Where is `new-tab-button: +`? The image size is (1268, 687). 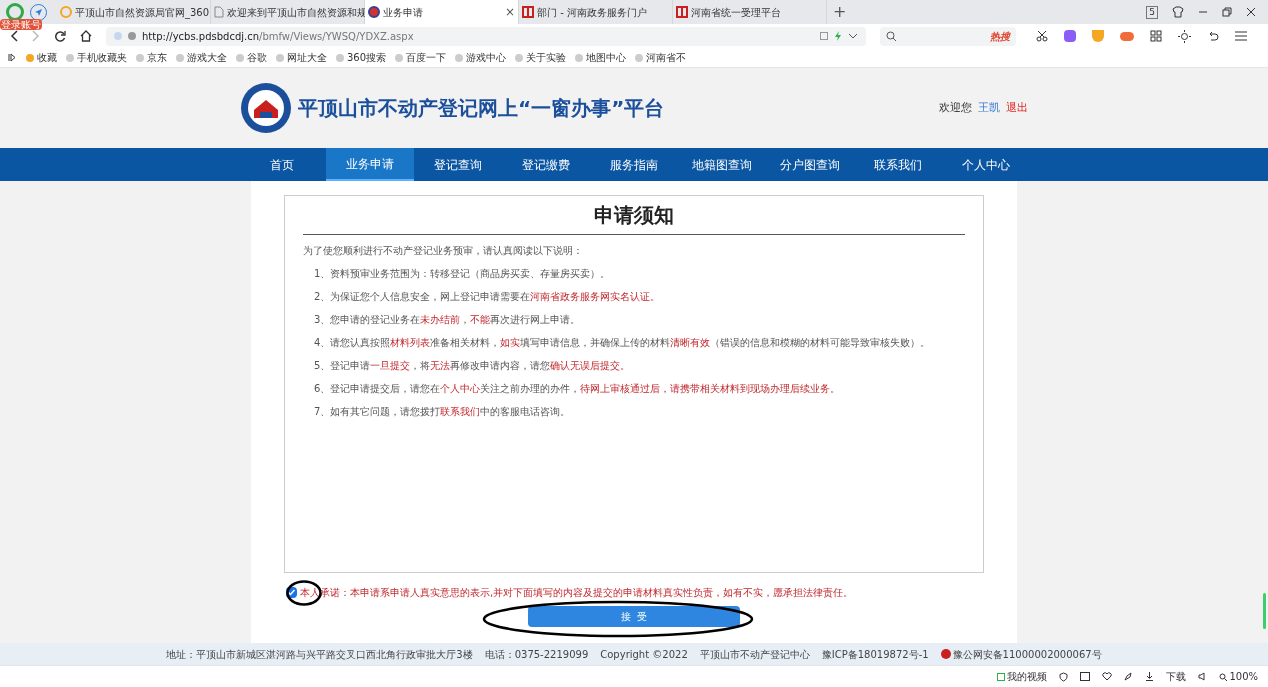
new-tab-button: + is located at coordinates (840, 12).